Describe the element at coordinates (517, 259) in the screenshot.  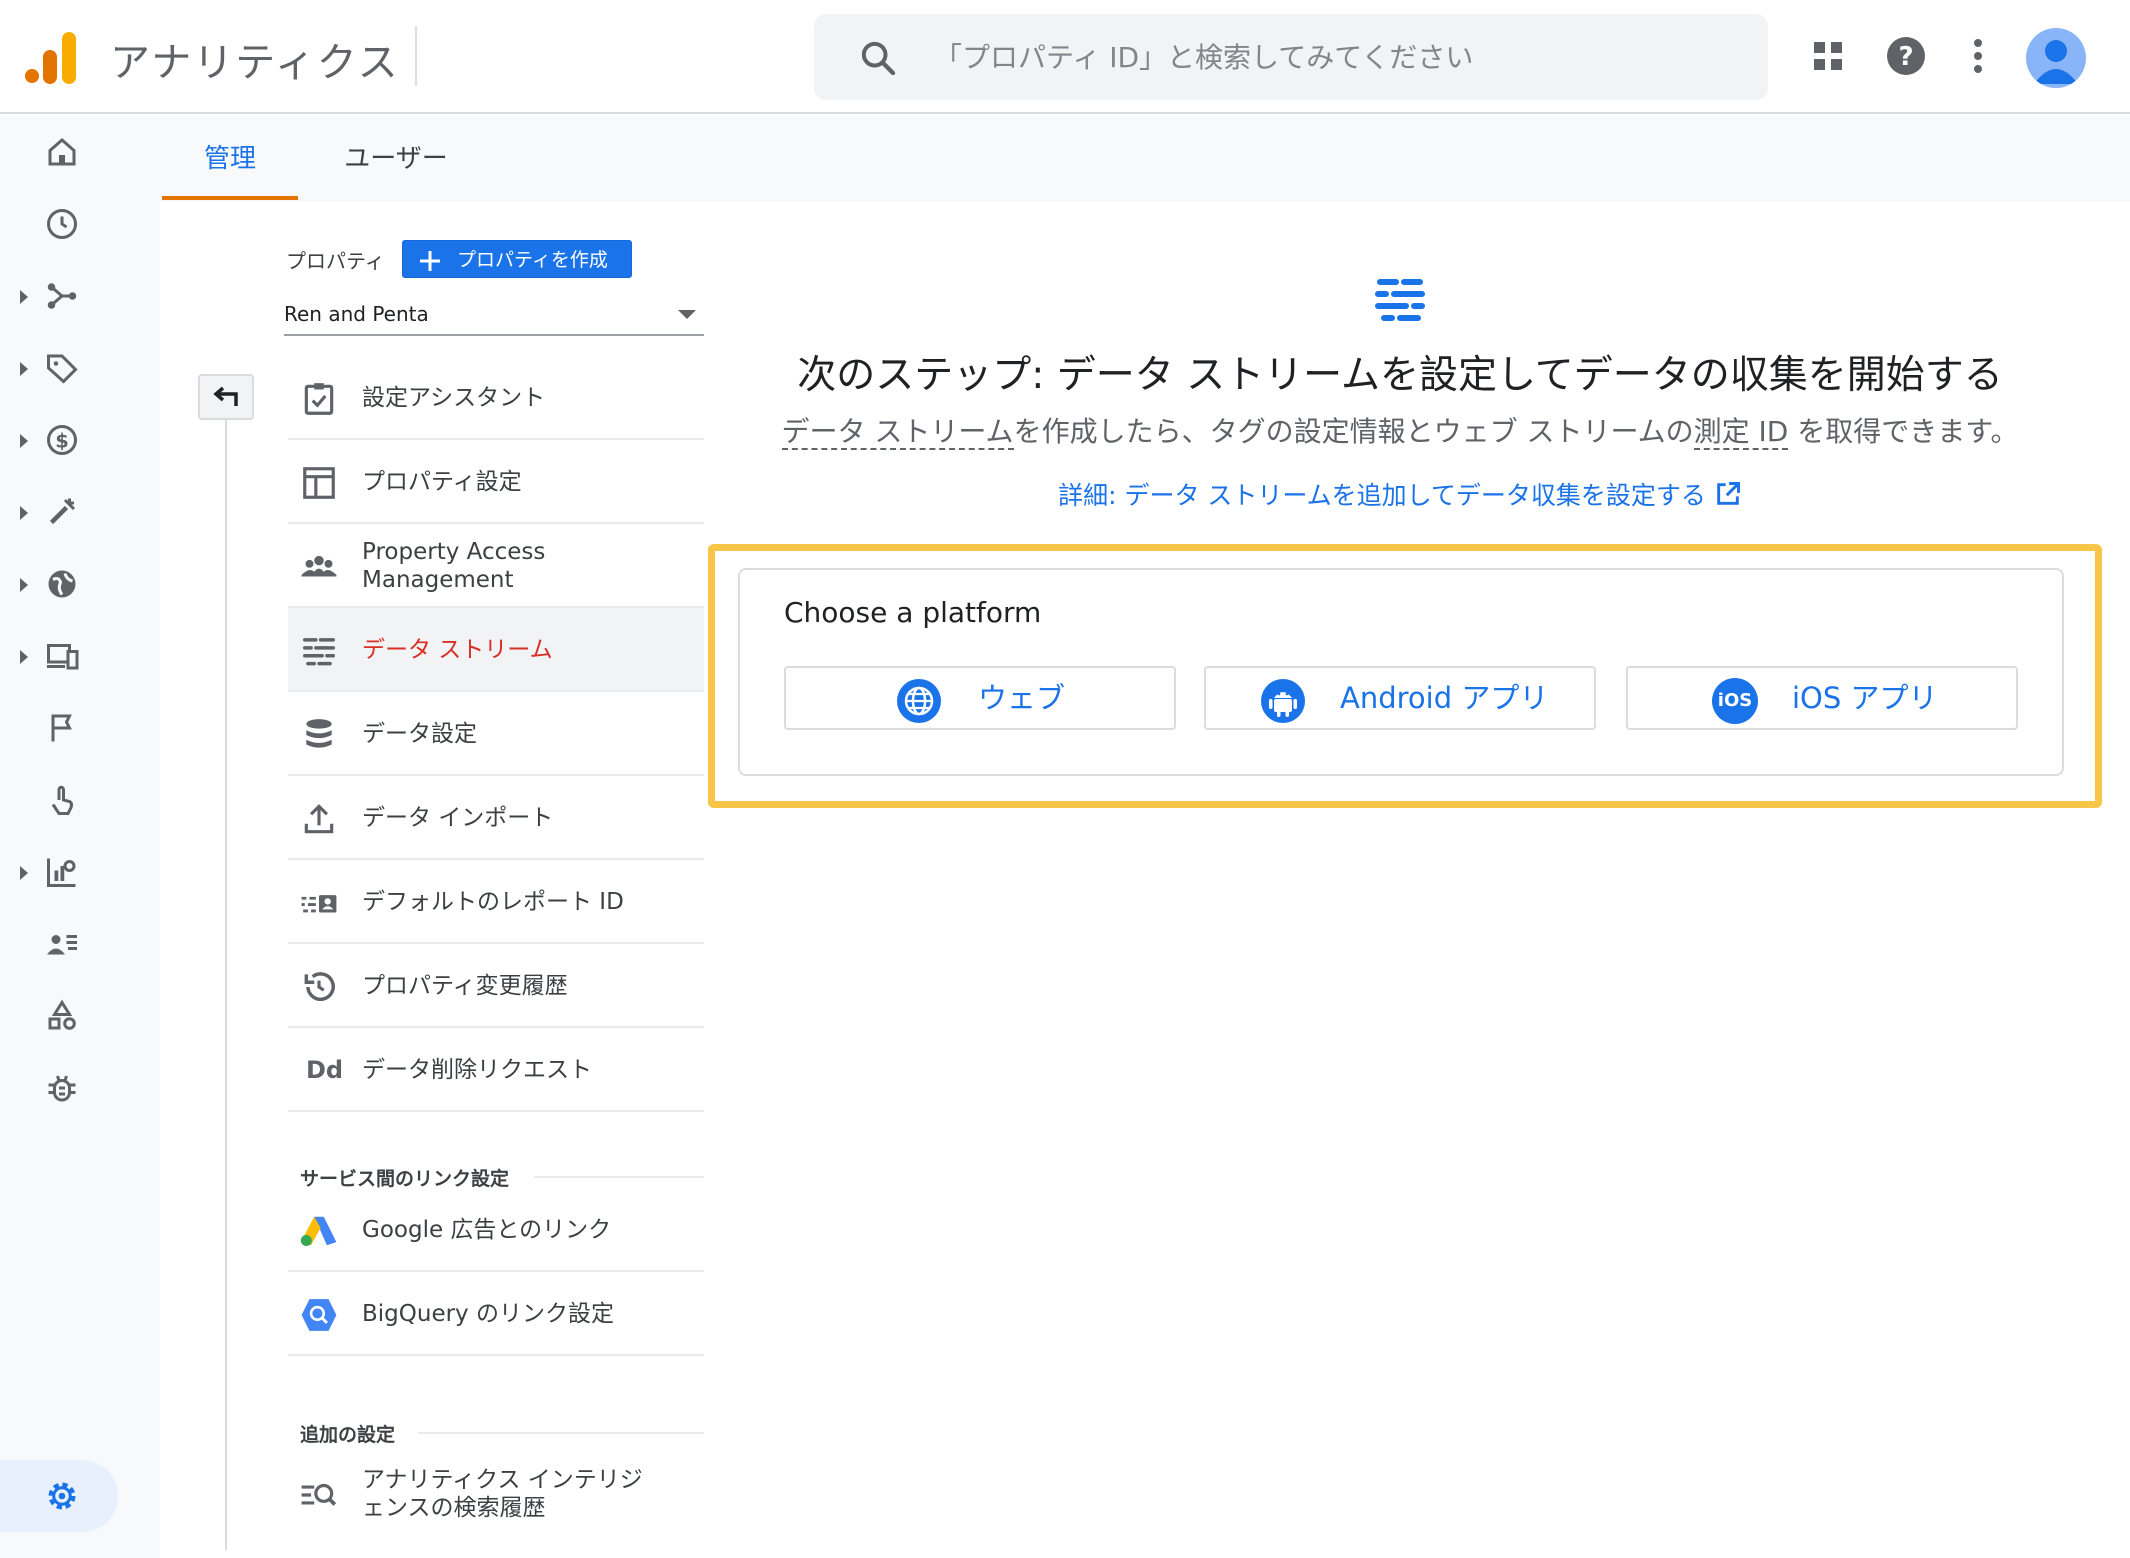
I see `create-property-button: プロパティを作成` at that location.